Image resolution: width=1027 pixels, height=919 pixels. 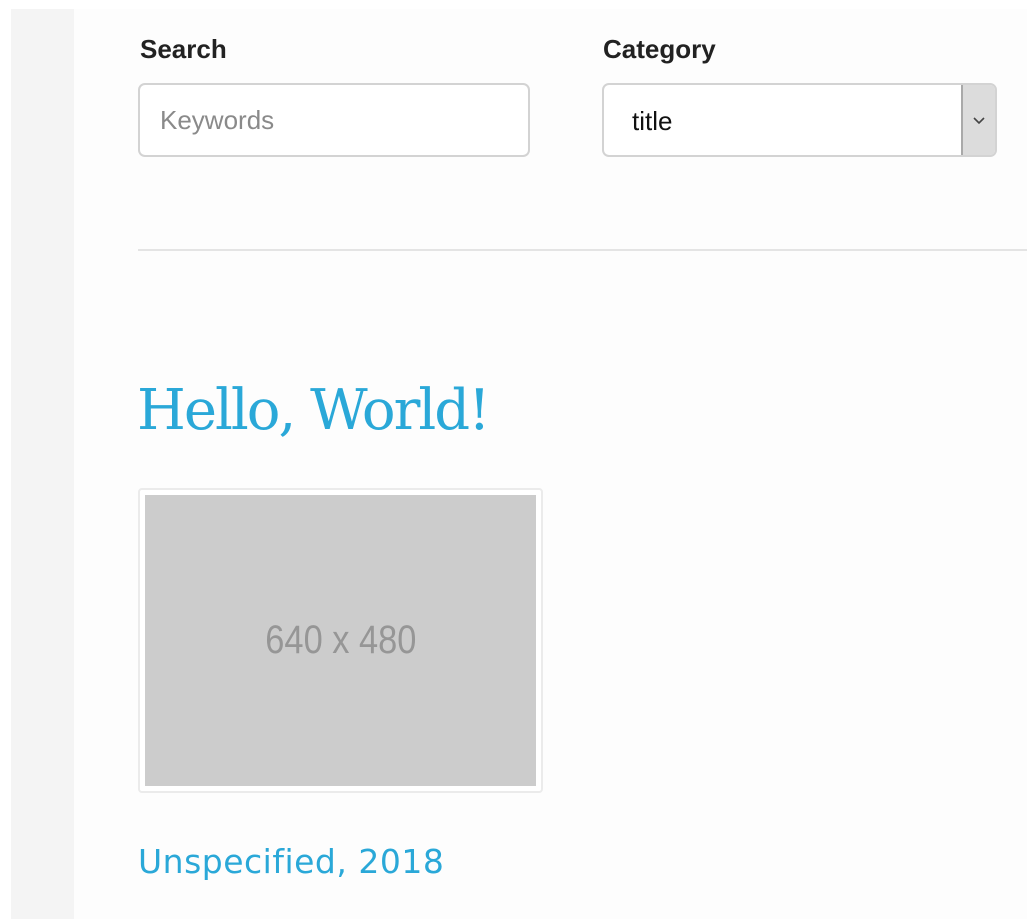 I want to click on search-label: Search, so click(x=183, y=49).